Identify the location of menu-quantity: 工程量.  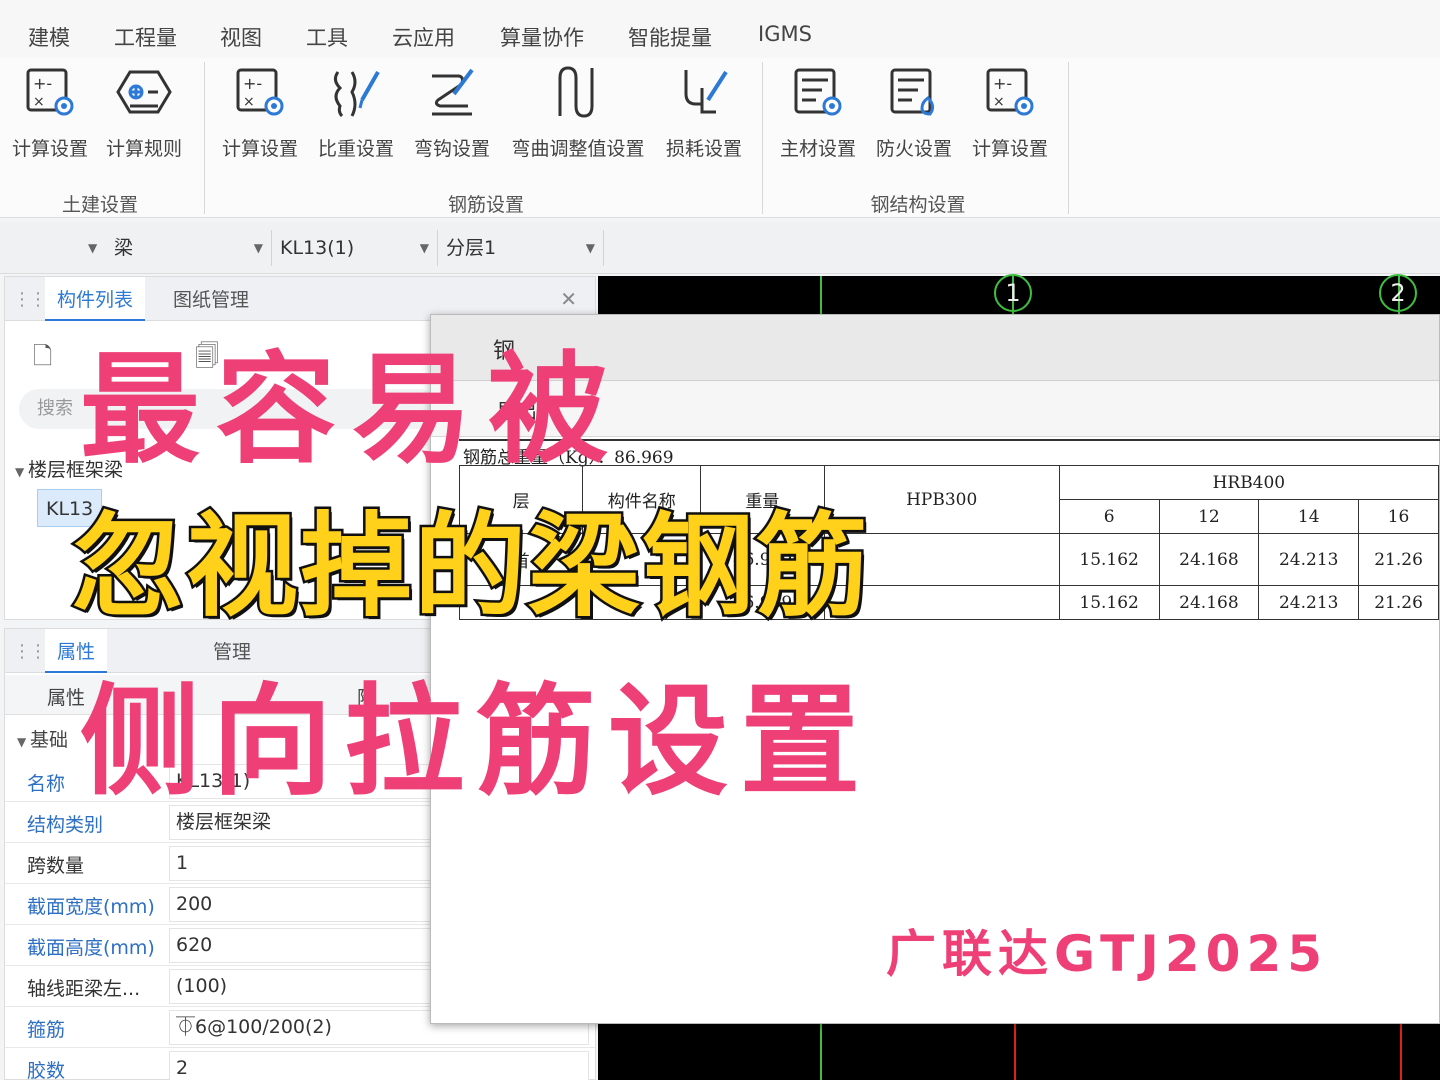
(145, 37).